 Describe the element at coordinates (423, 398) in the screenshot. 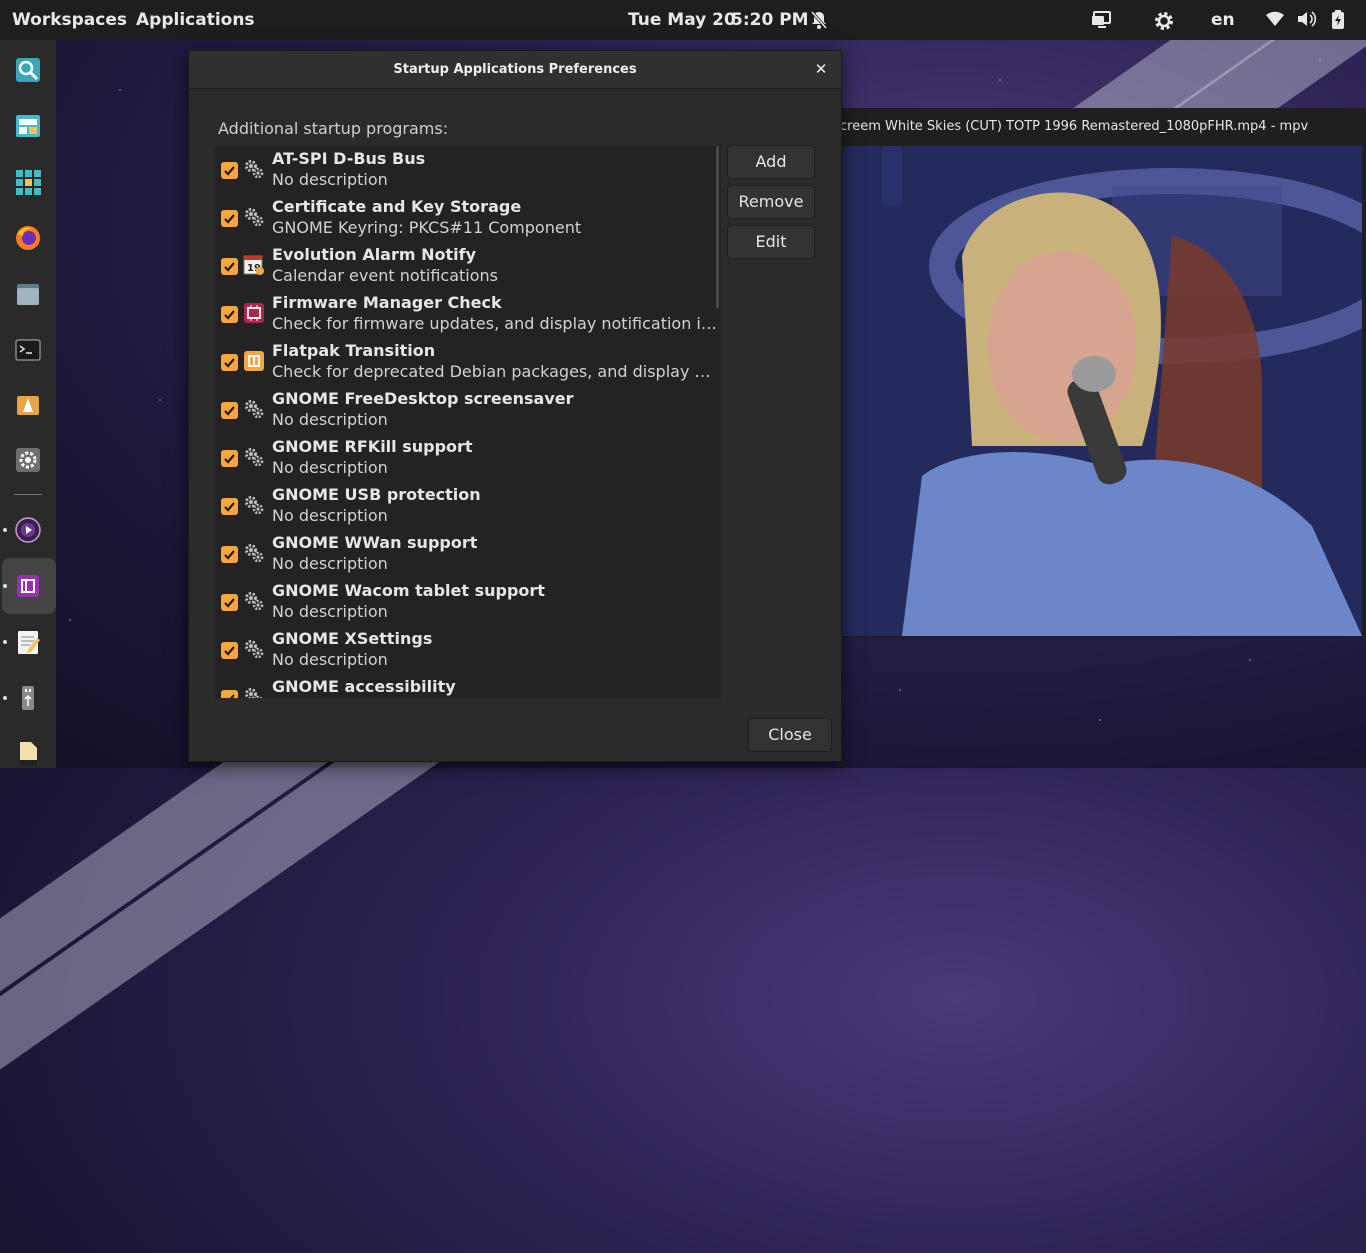

I see `item-name: GNOME FreeDesktop screensaver` at that location.